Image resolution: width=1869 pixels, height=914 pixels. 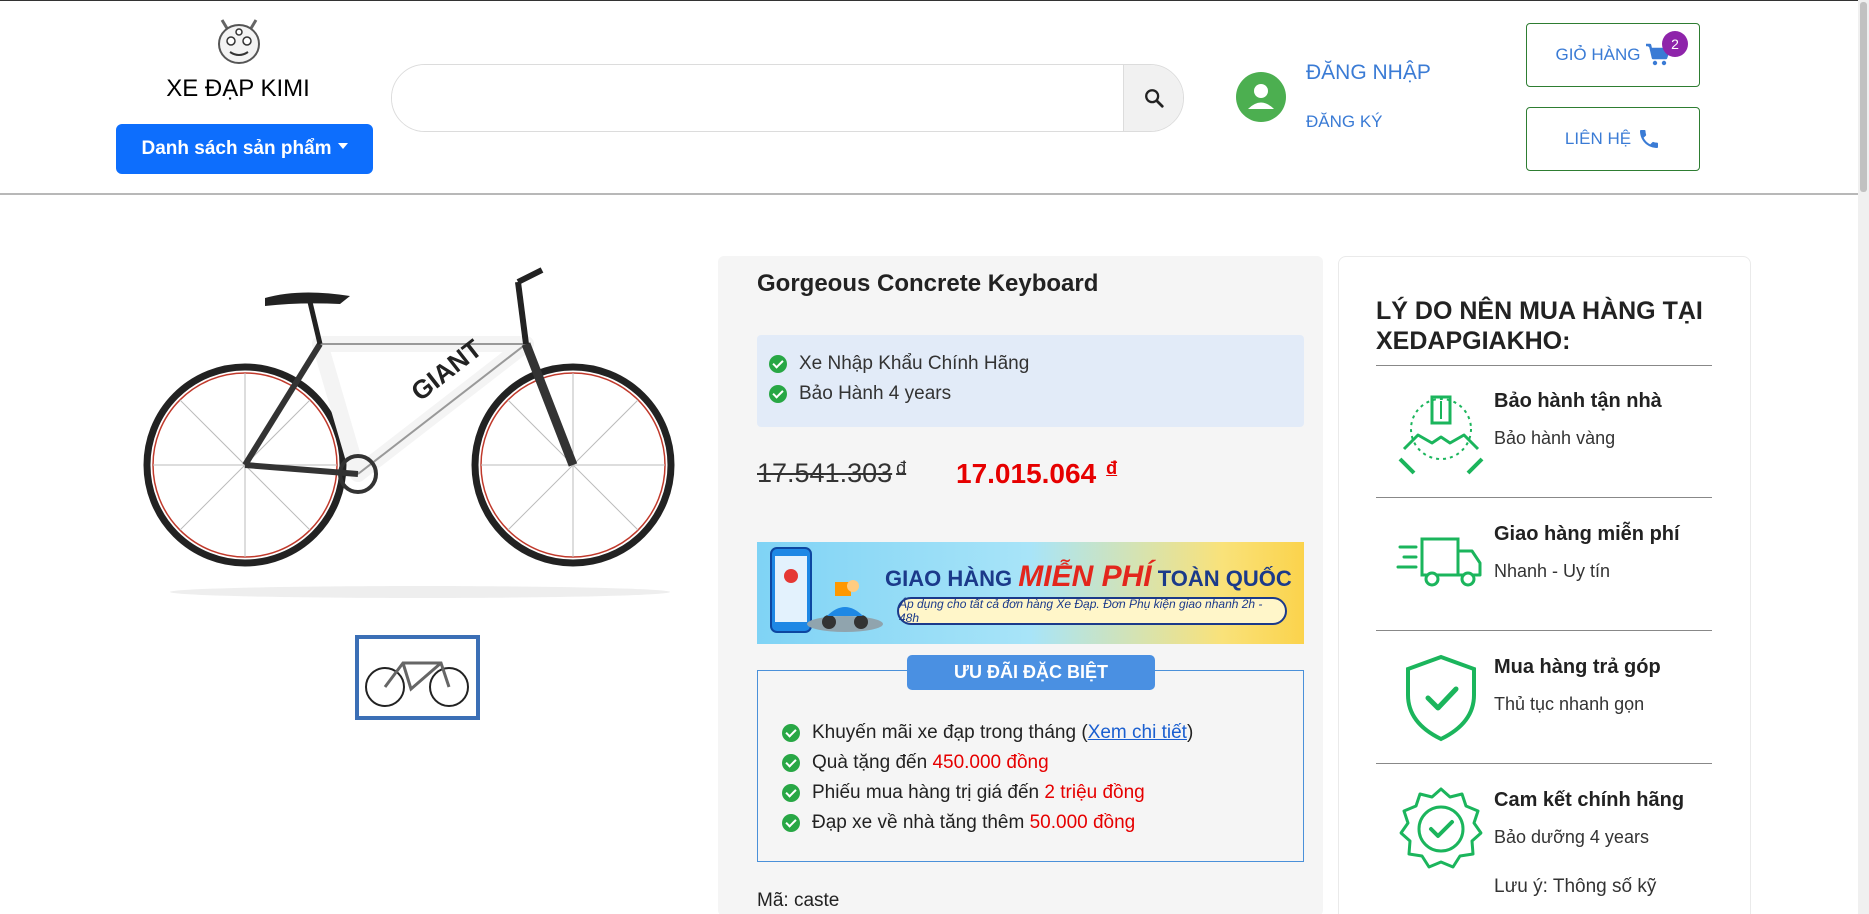 What do you see at coordinates (825, 473) in the screenshot?
I see `old-price-value: 17.541.303` at bounding box center [825, 473].